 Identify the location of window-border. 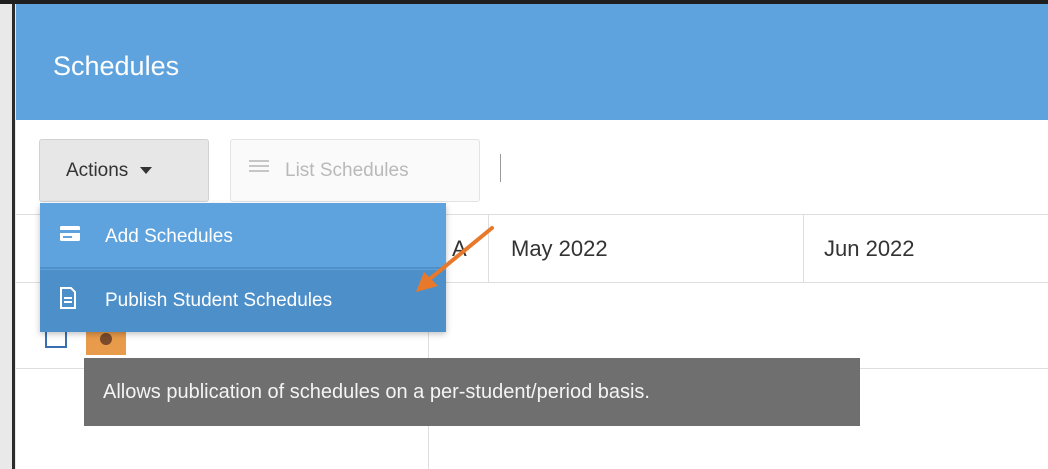
(13, 234).